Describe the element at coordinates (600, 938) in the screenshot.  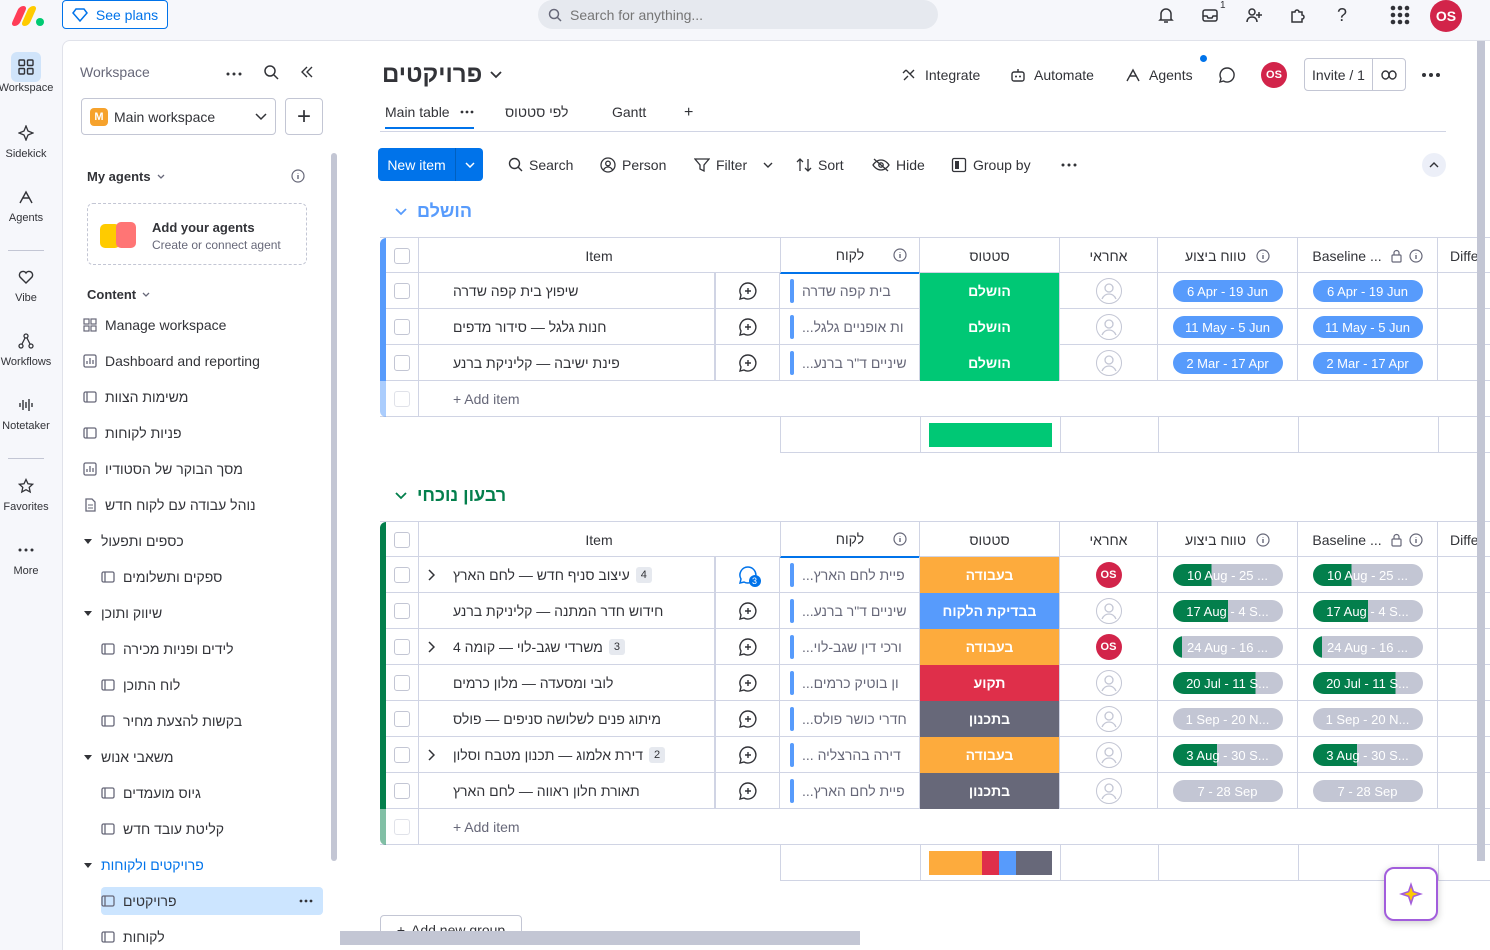
I see `horizontal-scrollbar` at that location.